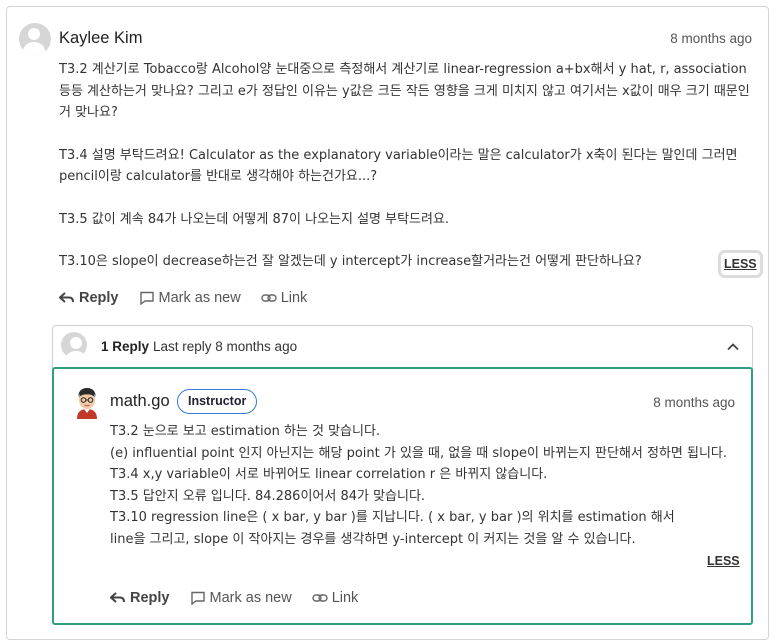  What do you see at coordinates (268, 496) in the screenshot?
I see `reply-line: T3.5 답안지 오류 입니다. 84.286이어서 84가 맞습니다.` at bounding box center [268, 496].